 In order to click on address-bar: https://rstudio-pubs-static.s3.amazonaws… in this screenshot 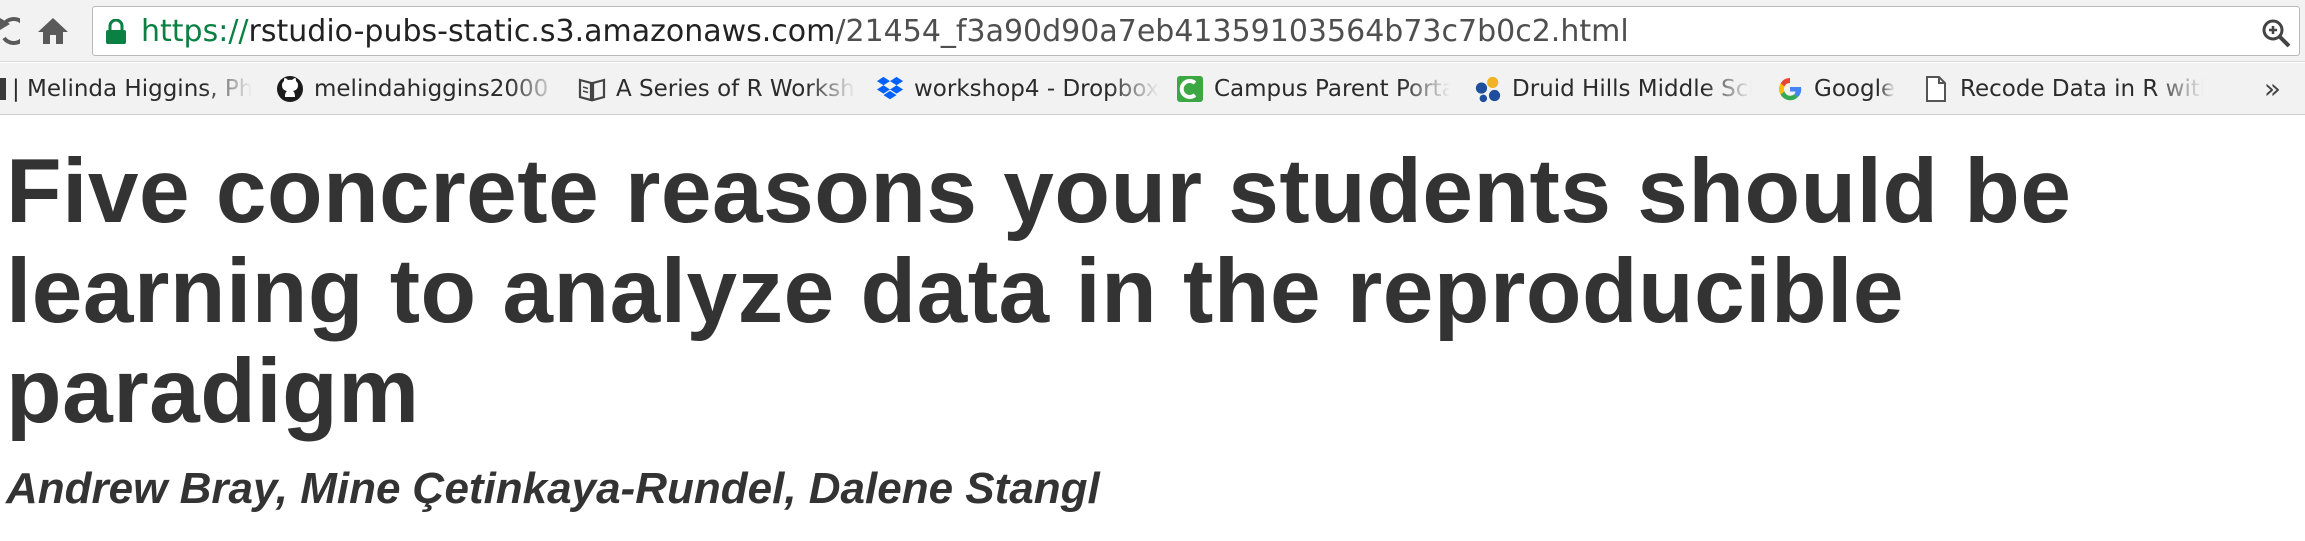, I will do `click(1196, 31)`.